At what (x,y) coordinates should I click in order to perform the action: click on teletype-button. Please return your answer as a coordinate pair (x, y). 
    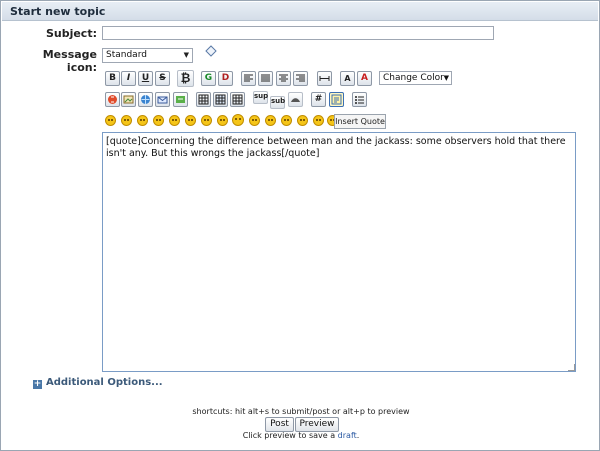
    Looking at the image, I should click on (295, 99).